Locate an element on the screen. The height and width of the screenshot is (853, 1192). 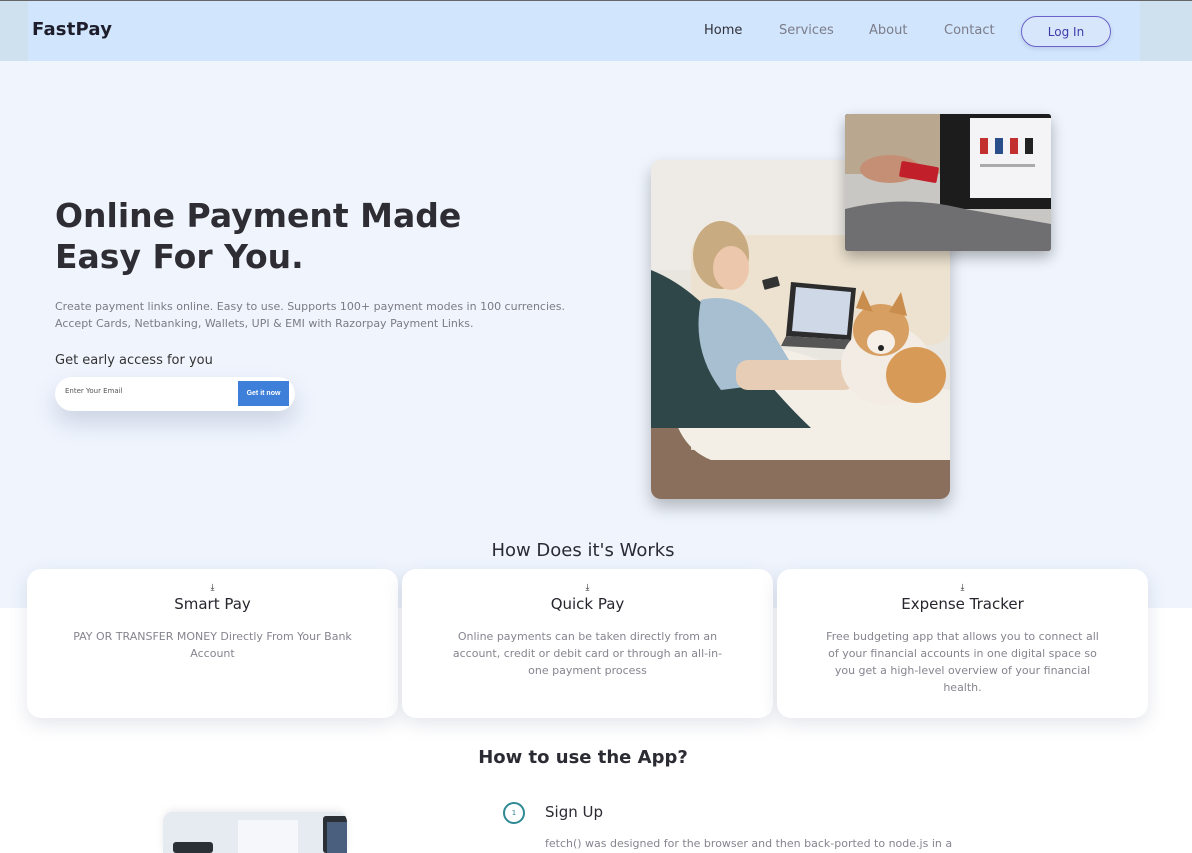
email-input is located at coordinates (150, 391).